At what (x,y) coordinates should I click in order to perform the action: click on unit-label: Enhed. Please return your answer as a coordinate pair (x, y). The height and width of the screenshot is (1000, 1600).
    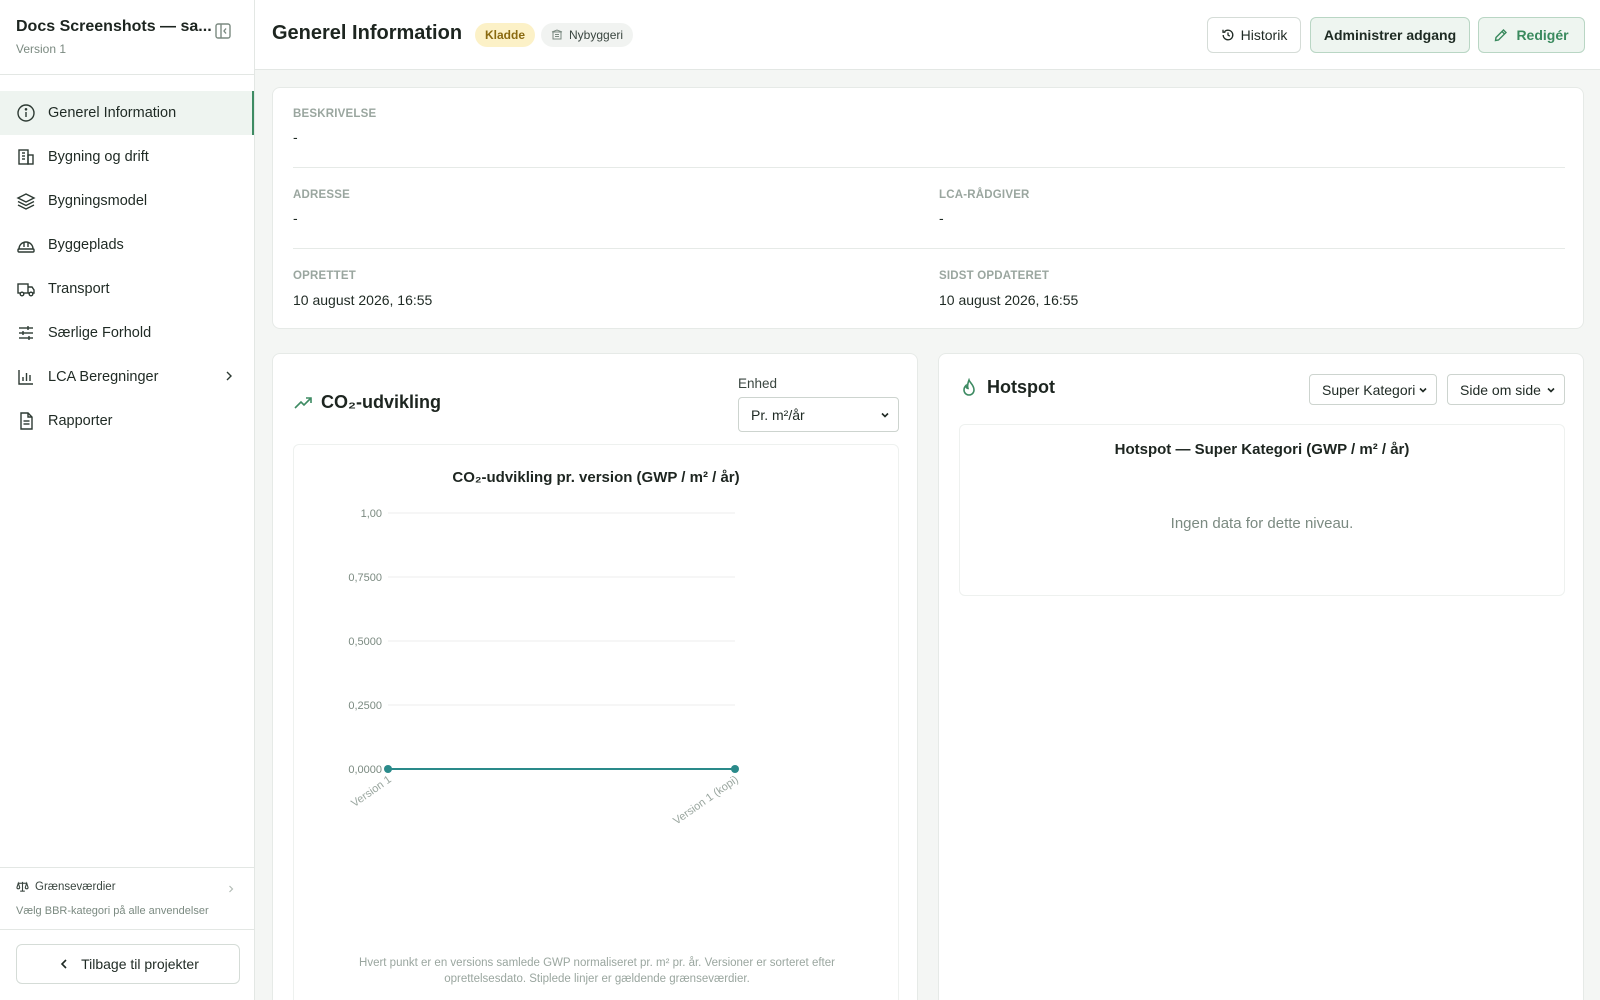
    Looking at the image, I should click on (758, 383).